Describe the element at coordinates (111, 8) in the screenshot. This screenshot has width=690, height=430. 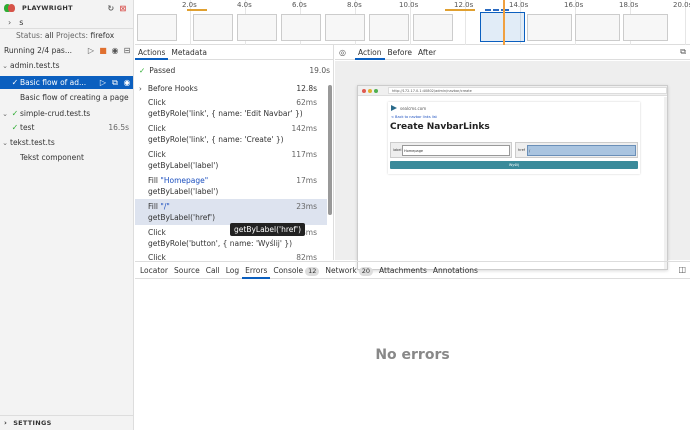
I see `reload-icon: ↻` at that location.